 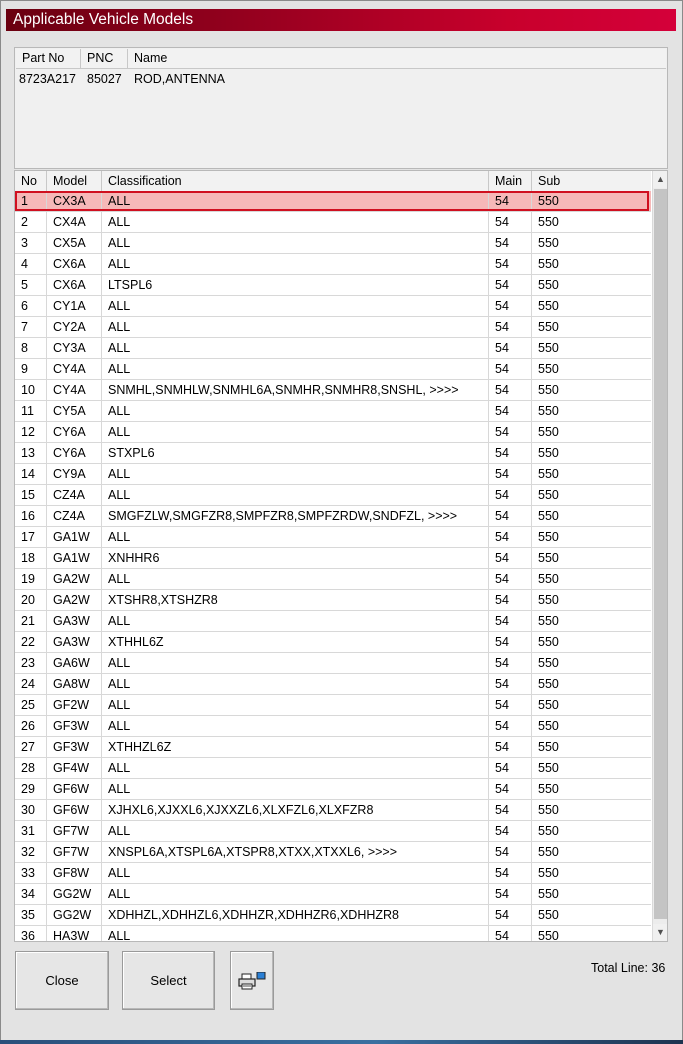 What do you see at coordinates (31, 915) in the screenshot?
I see `cell-no: 35` at bounding box center [31, 915].